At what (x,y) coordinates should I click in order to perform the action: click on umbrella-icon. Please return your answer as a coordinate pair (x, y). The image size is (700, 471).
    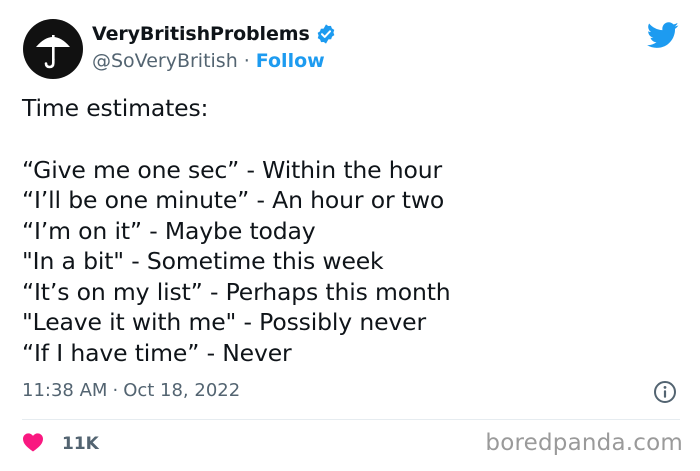
    Looking at the image, I should click on (53, 49).